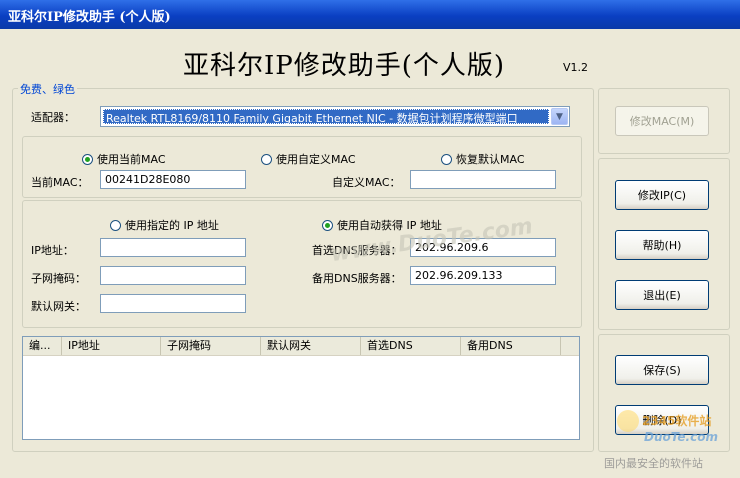  What do you see at coordinates (311, 346) in the screenshot?
I see `column-header-gateway: 默认网关` at bounding box center [311, 346].